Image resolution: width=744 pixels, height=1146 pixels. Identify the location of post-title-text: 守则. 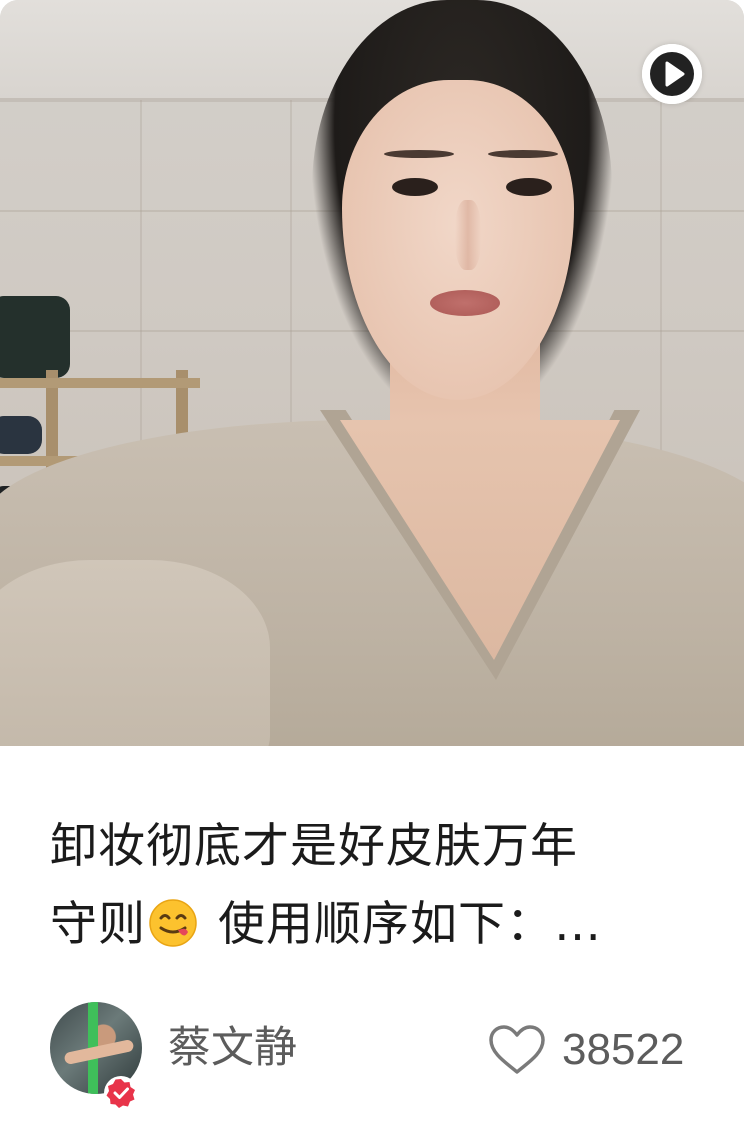
(98, 924).